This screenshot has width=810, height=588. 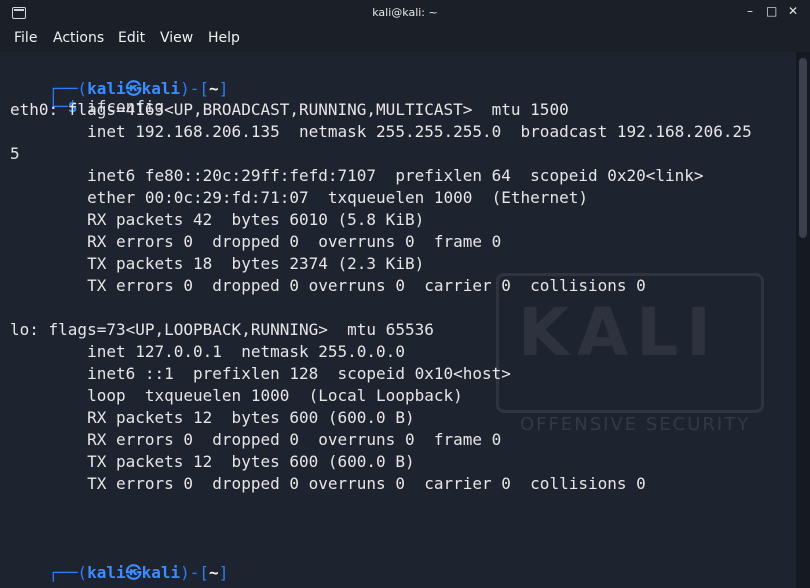 What do you see at coordinates (217, 219) in the screenshot?
I see `output-line: RX packets 42 bytes 6010 (5.8 KiB)` at bounding box center [217, 219].